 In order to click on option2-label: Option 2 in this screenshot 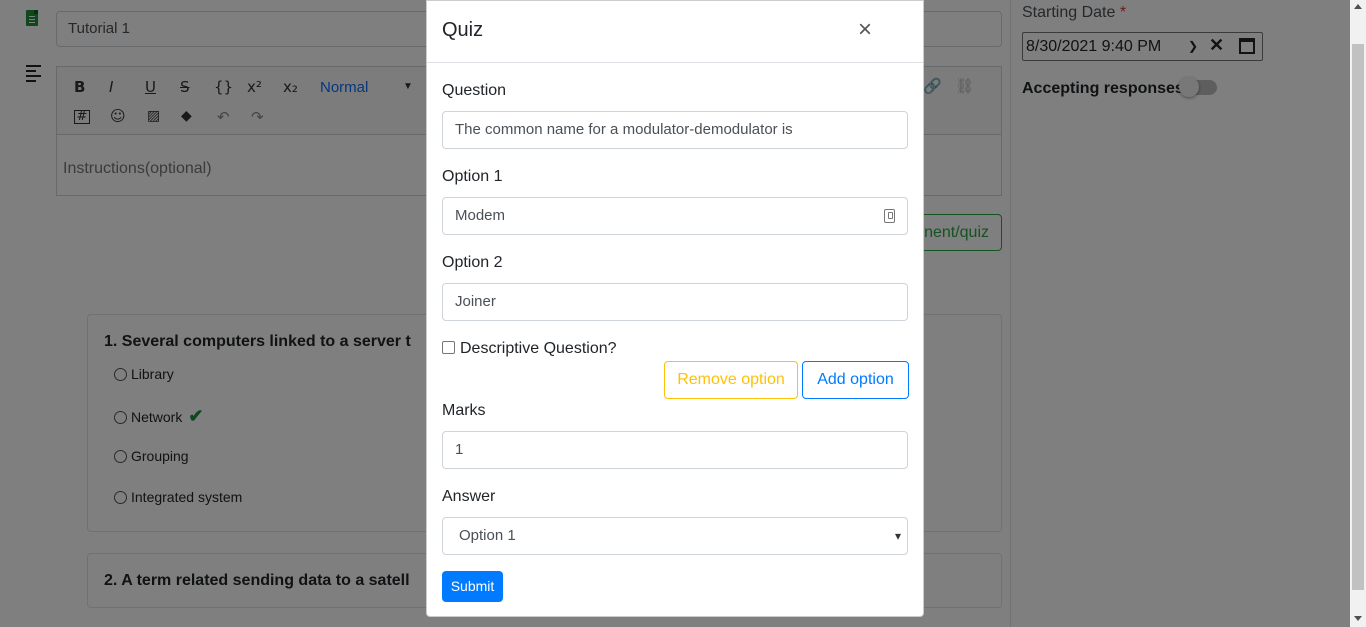, I will do `click(472, 262)`.